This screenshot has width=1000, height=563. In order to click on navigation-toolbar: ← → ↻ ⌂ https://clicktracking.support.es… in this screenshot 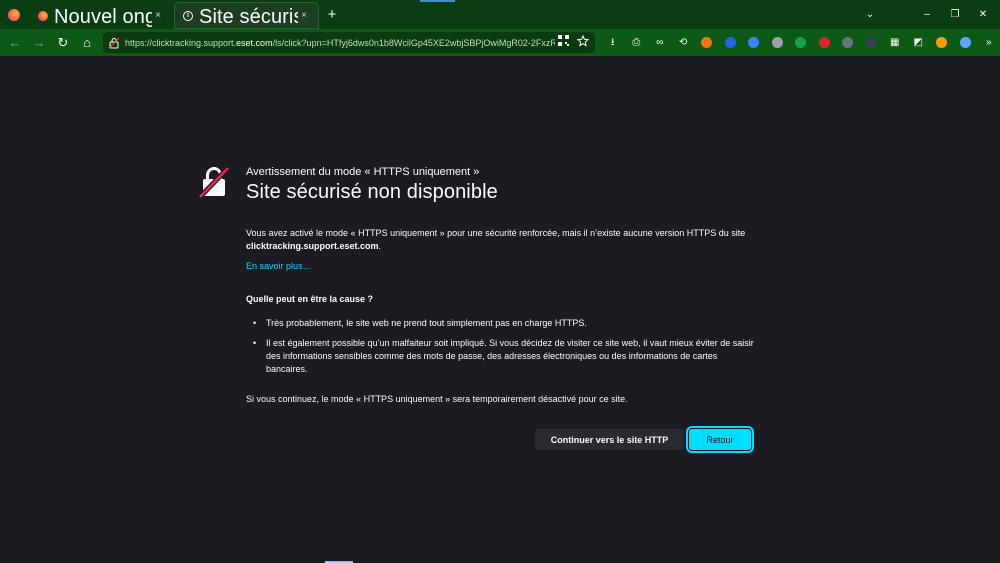, I will do `click(500, 42)`.